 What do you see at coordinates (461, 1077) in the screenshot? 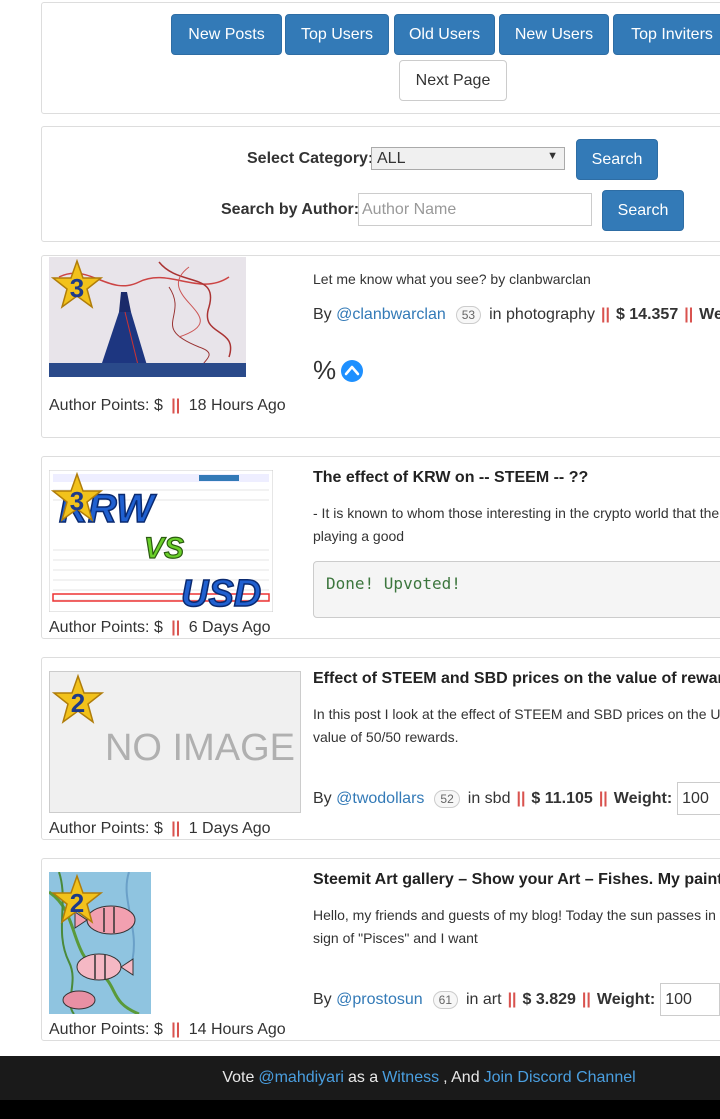
I see `footer-and-text: , And` at bounding box center [461, 1077].